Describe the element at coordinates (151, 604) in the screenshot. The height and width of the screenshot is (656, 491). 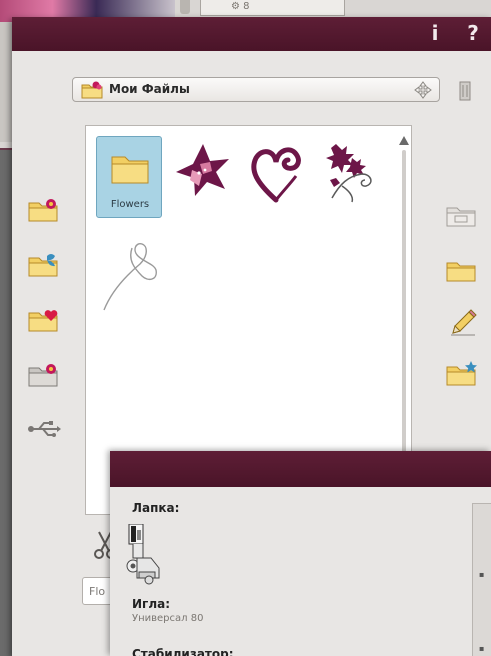
I see `needle-label: Игла:` at that location.